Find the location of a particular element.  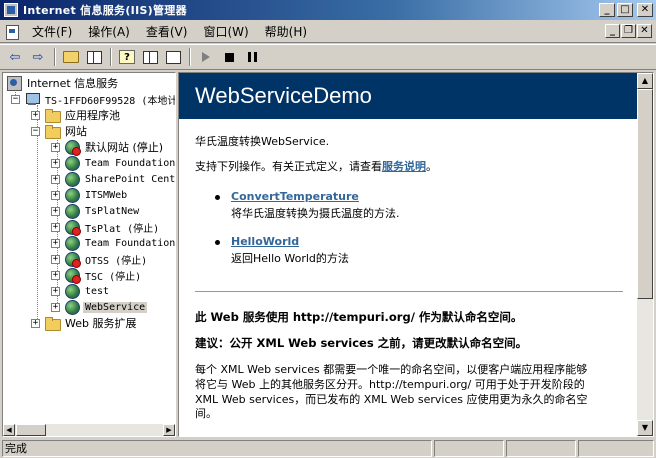

operation-name: HelloWorld is located at coordinates (265, 241).